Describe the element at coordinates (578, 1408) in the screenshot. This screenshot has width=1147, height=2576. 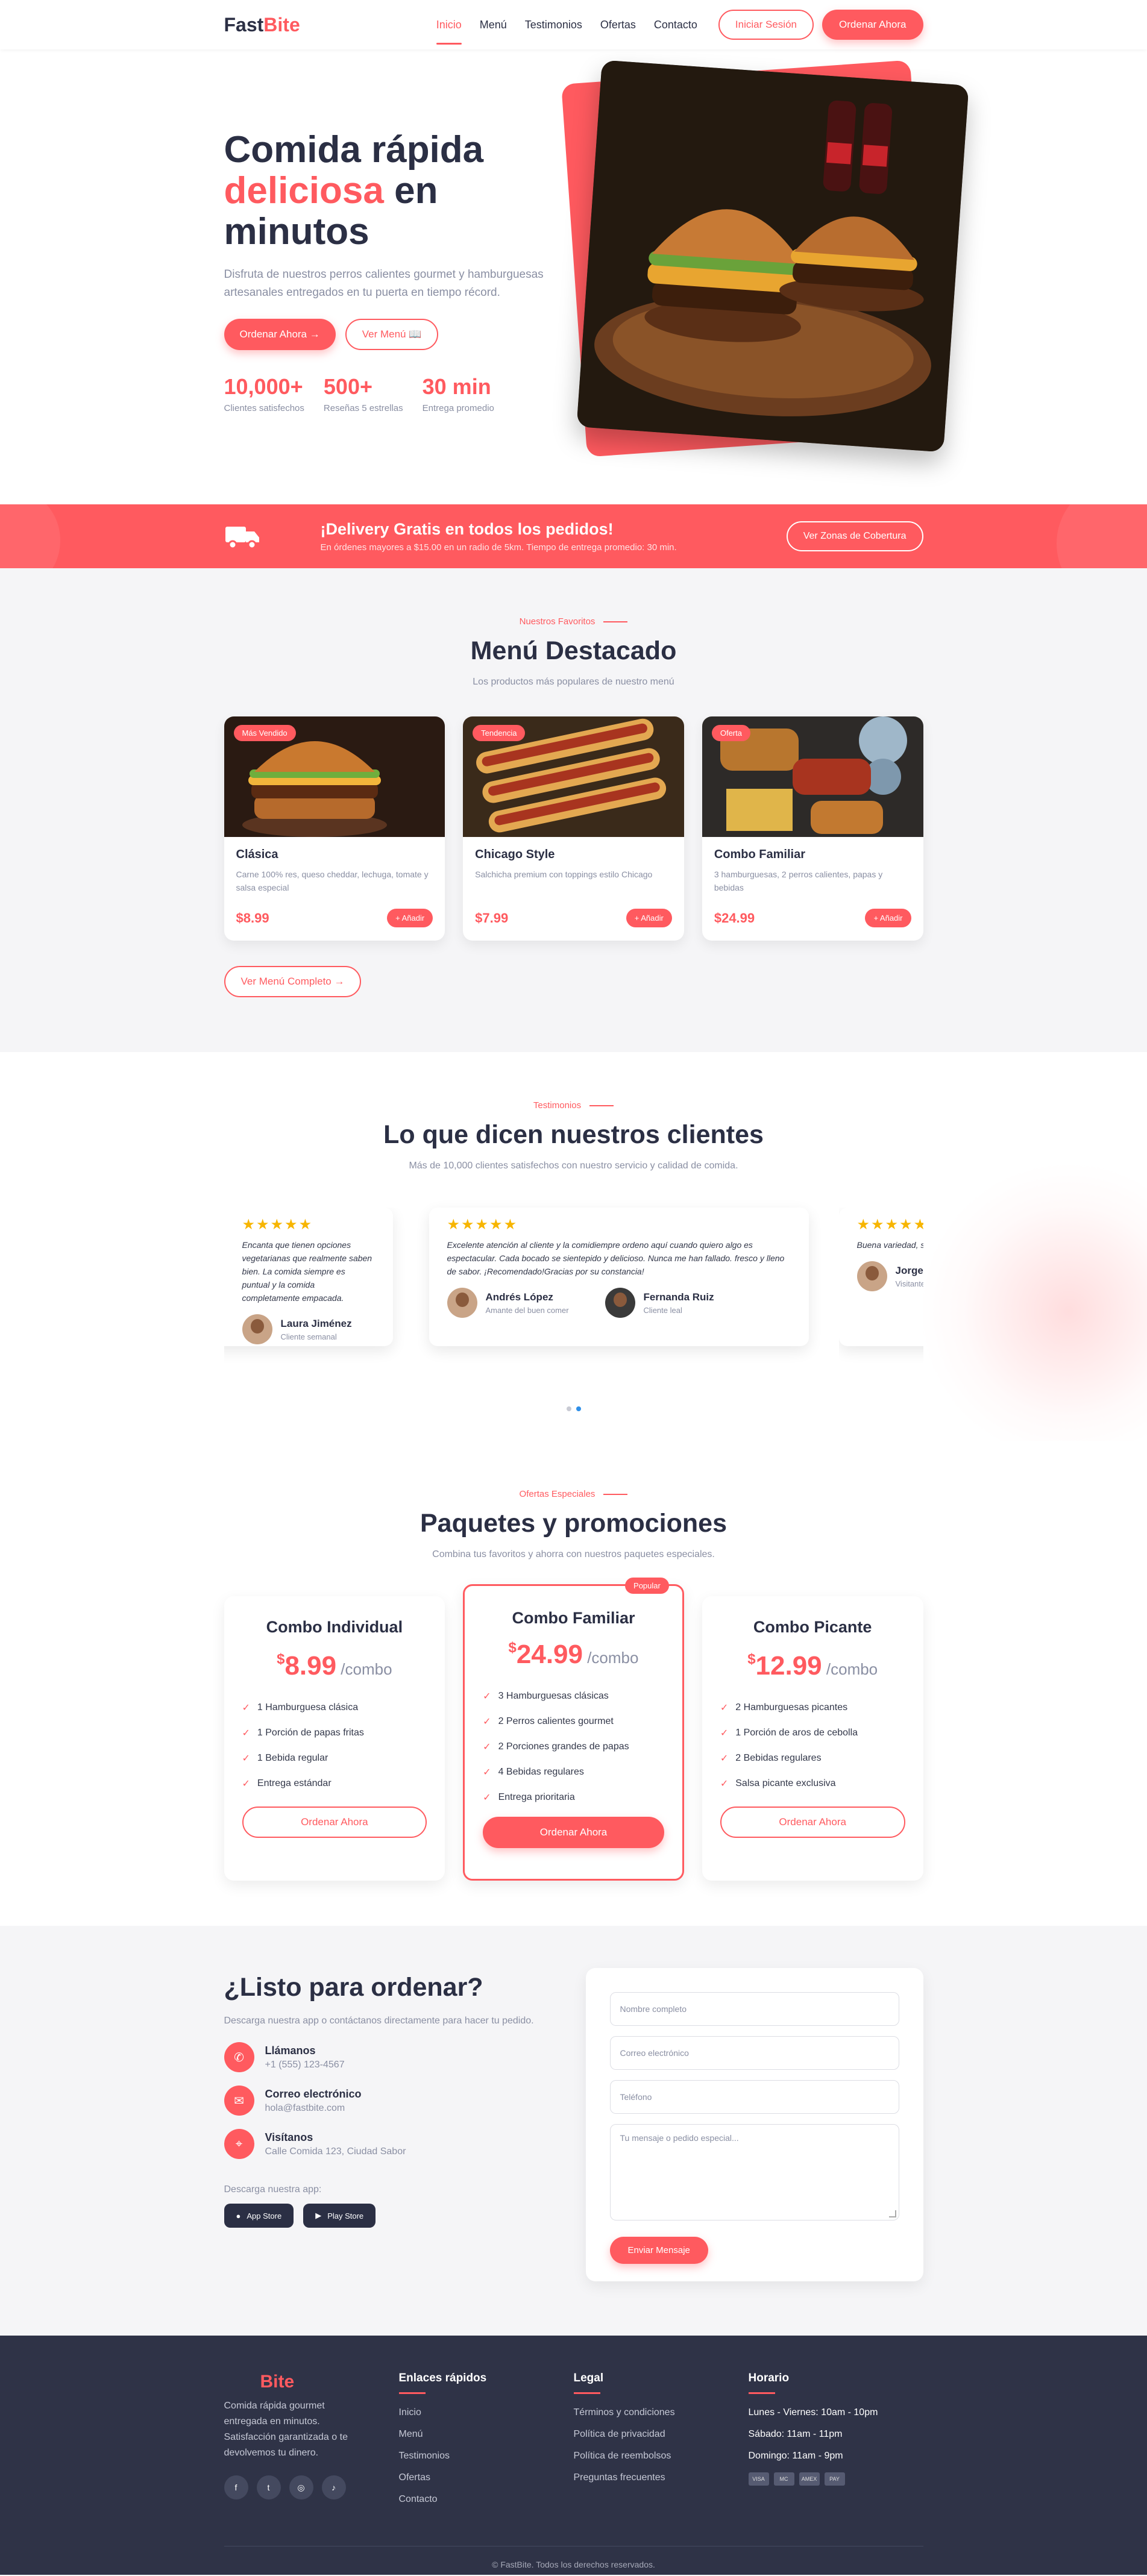
I see `carousel-dot-active` at that location.